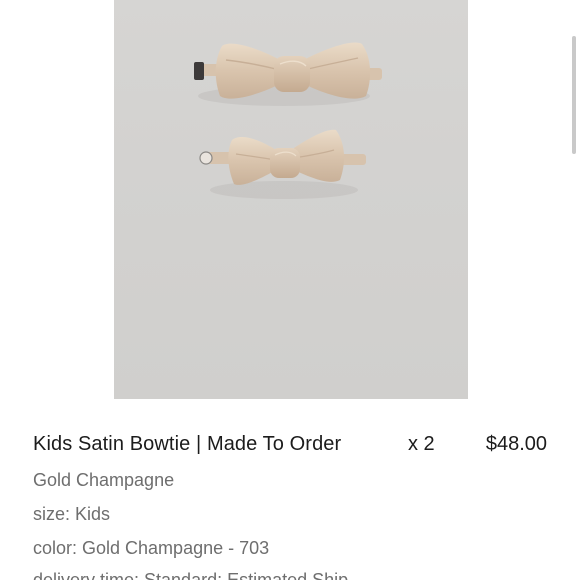  What do you see at coordinates (282, 164) in the screenshot?
I see `kids-bowtie` at bounding box center [282, 164].